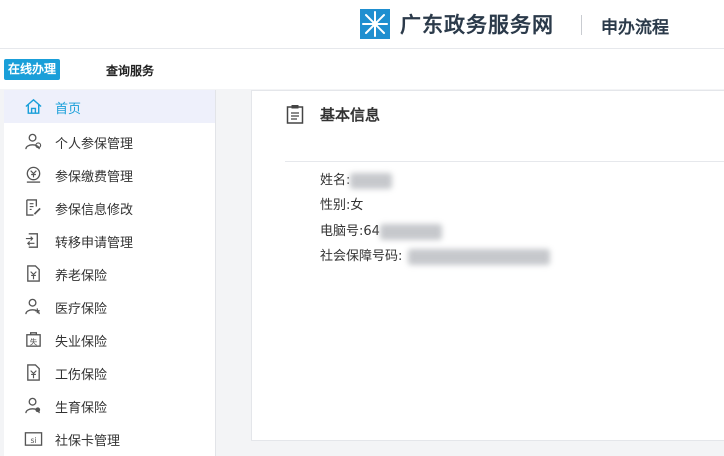  What do you see at coordinates (81, 375) in the screenshot?
I see `sidebar-item-label: 工伤保险` at bounding box center [81, 375].